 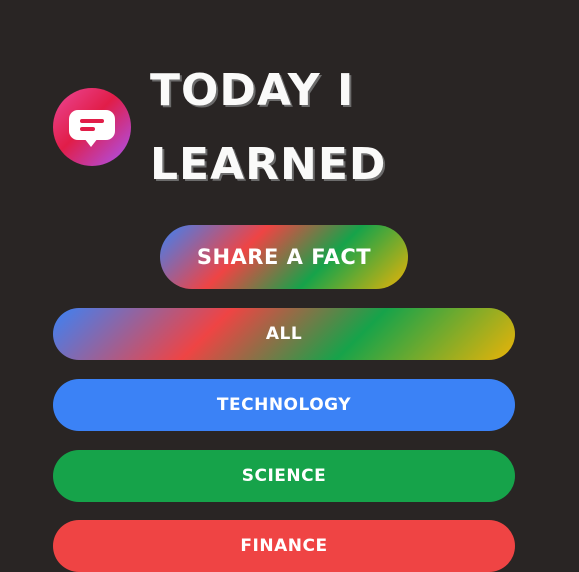 I want to click on speech-bubble-icon, so click(x=92, y=127).